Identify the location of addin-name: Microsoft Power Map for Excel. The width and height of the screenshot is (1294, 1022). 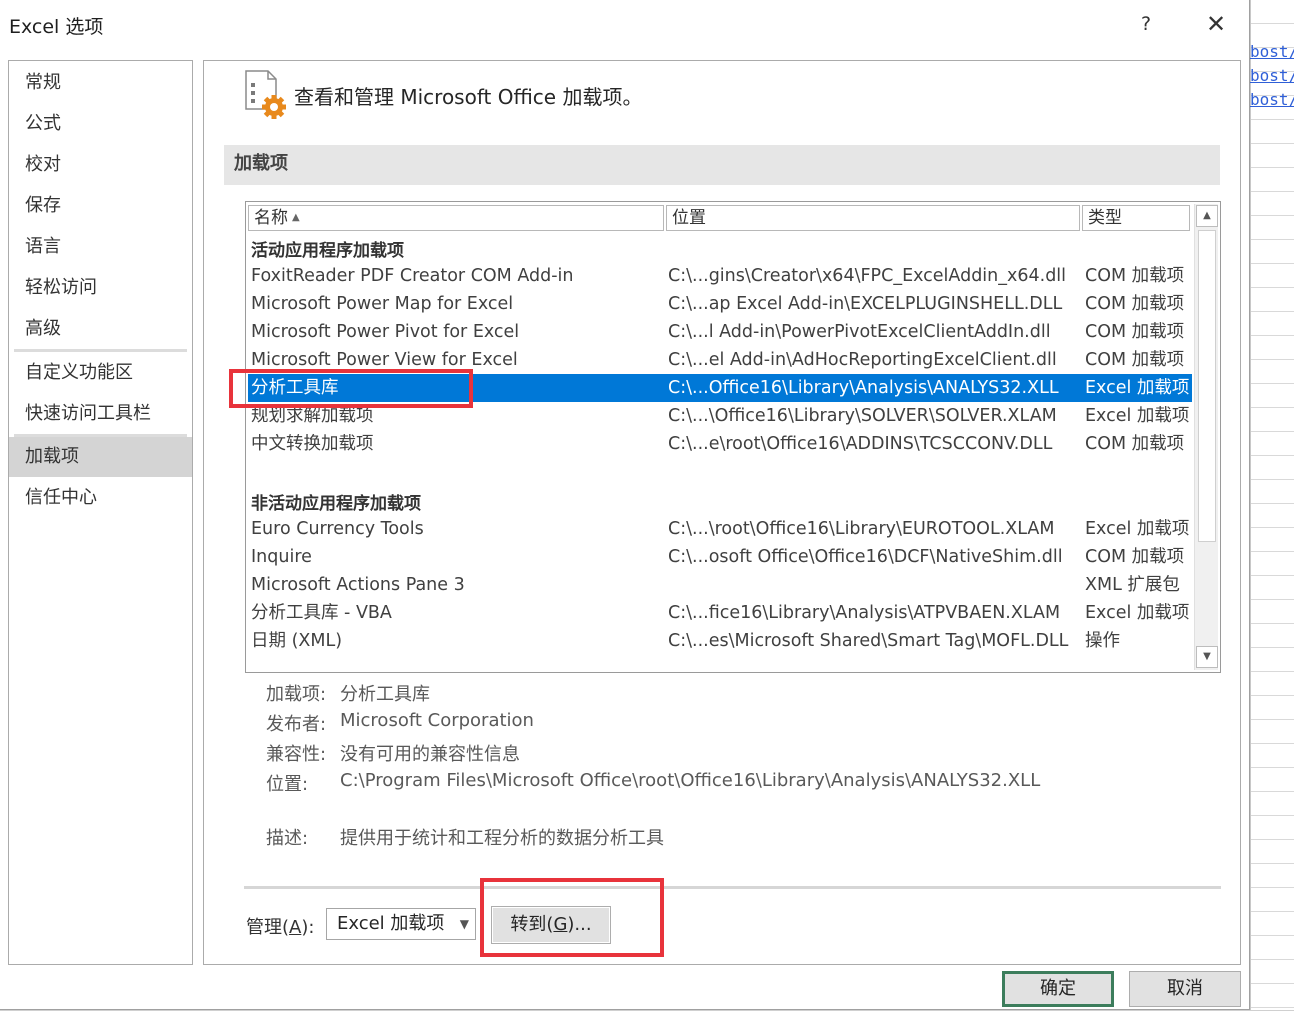
(382, 304).